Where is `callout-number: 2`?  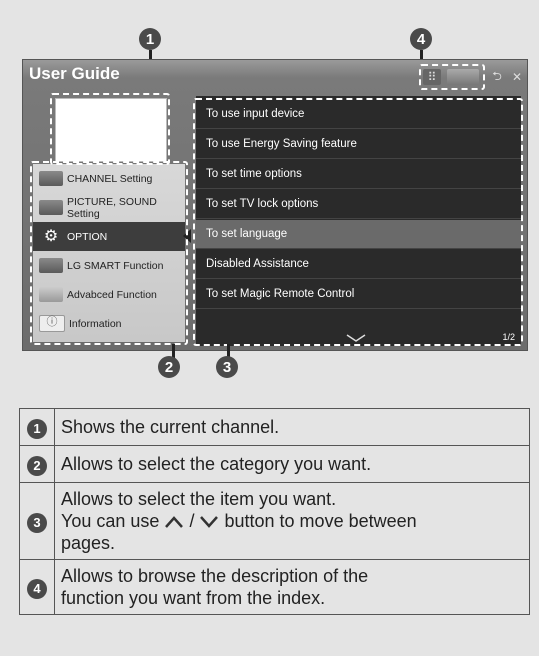 callout-number: 2 is located at coordinates (37, 465).